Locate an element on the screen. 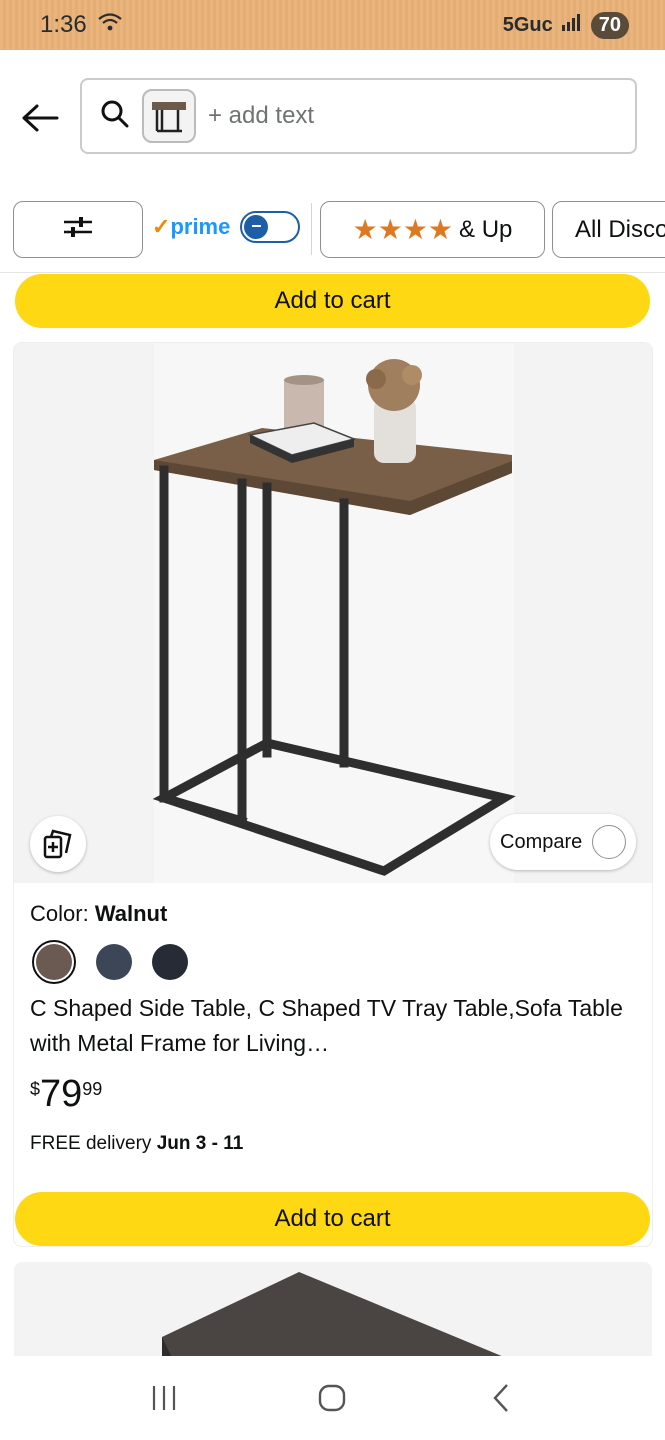  prime-toggle: − is located at coordinates (270, 227).